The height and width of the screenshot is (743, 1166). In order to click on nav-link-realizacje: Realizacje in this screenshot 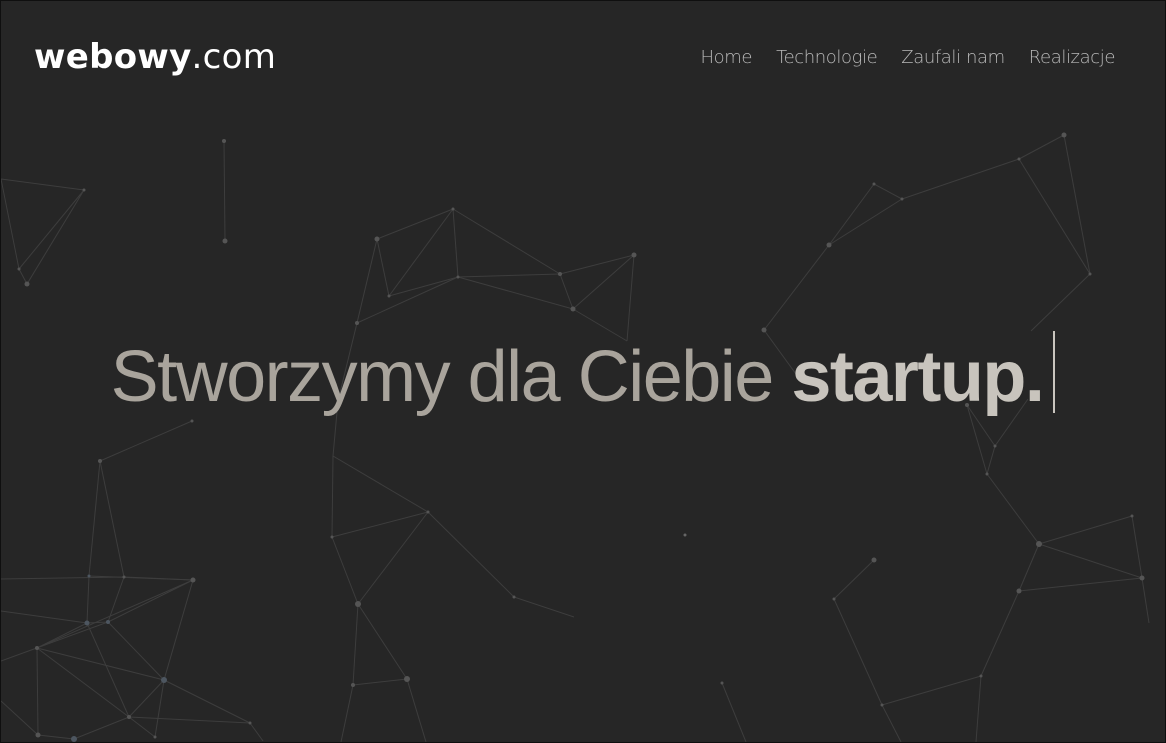, I will do `click(1072, 57)`.